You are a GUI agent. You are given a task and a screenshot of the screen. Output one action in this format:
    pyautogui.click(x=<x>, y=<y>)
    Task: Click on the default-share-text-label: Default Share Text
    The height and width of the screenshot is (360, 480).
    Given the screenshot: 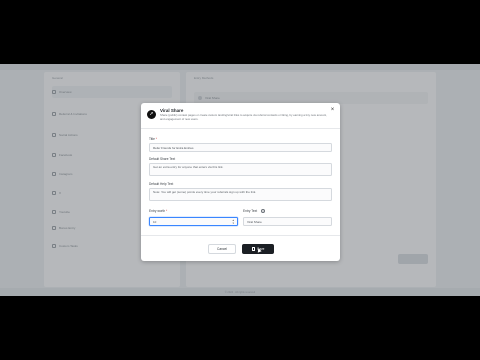 What is the action you would take?
    pyautogui.click(x=162, y=159)
    